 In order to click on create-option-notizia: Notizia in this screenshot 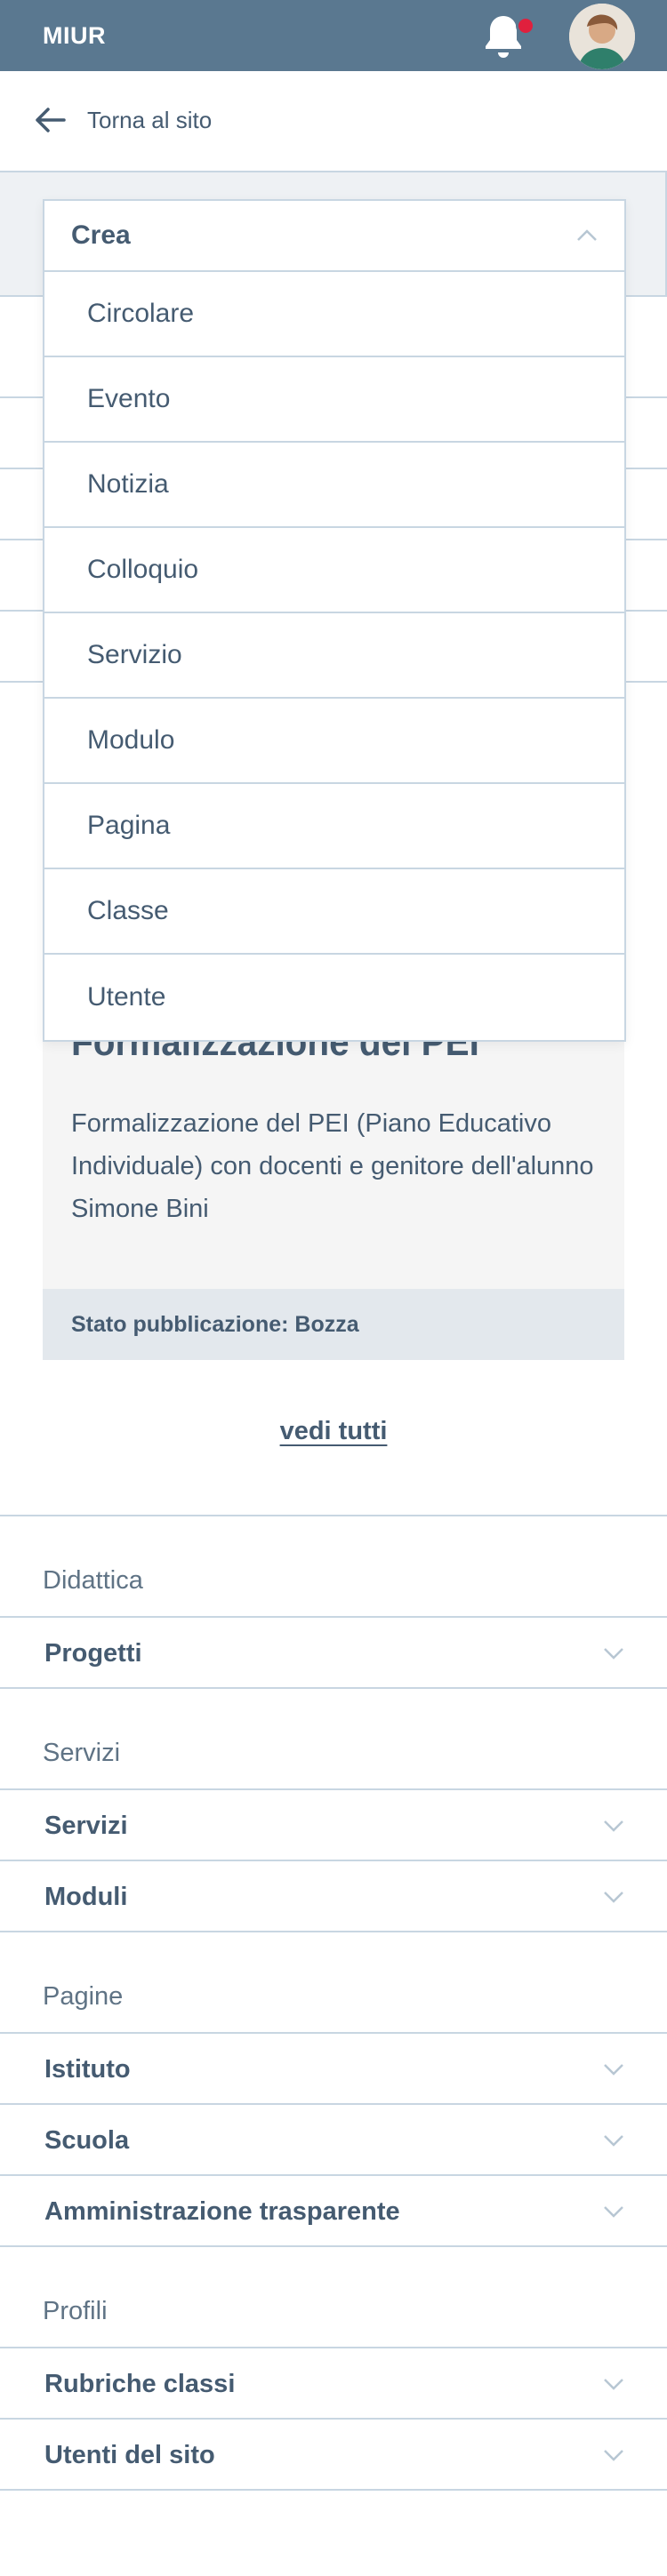, I will do `click(334, 485)`.